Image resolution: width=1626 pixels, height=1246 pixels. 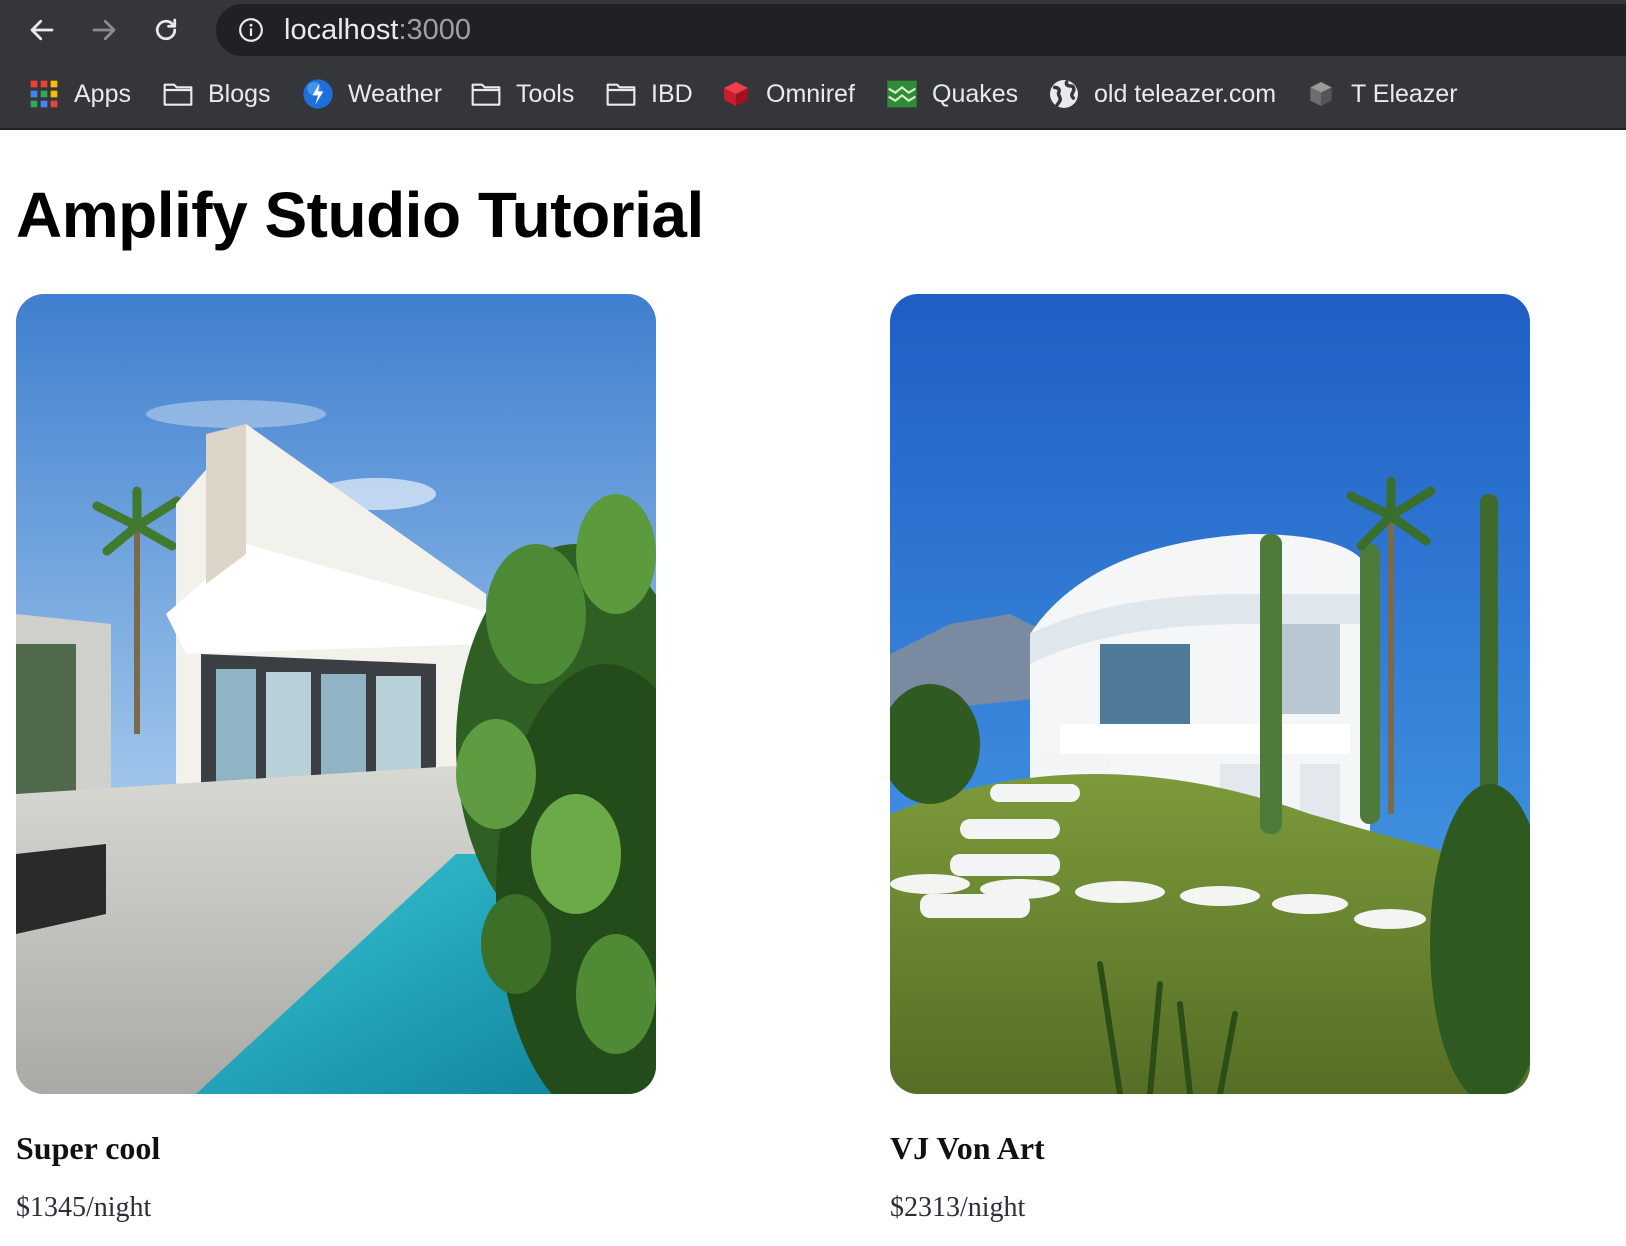 I want to click on listing-price: $2313/night, so click(x=958, y=1207).